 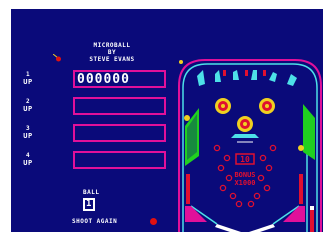 What do you see at coordinates (245, 159) in the screenshot?
I see `center-target-value: 10` at bounding box center [245, 159].